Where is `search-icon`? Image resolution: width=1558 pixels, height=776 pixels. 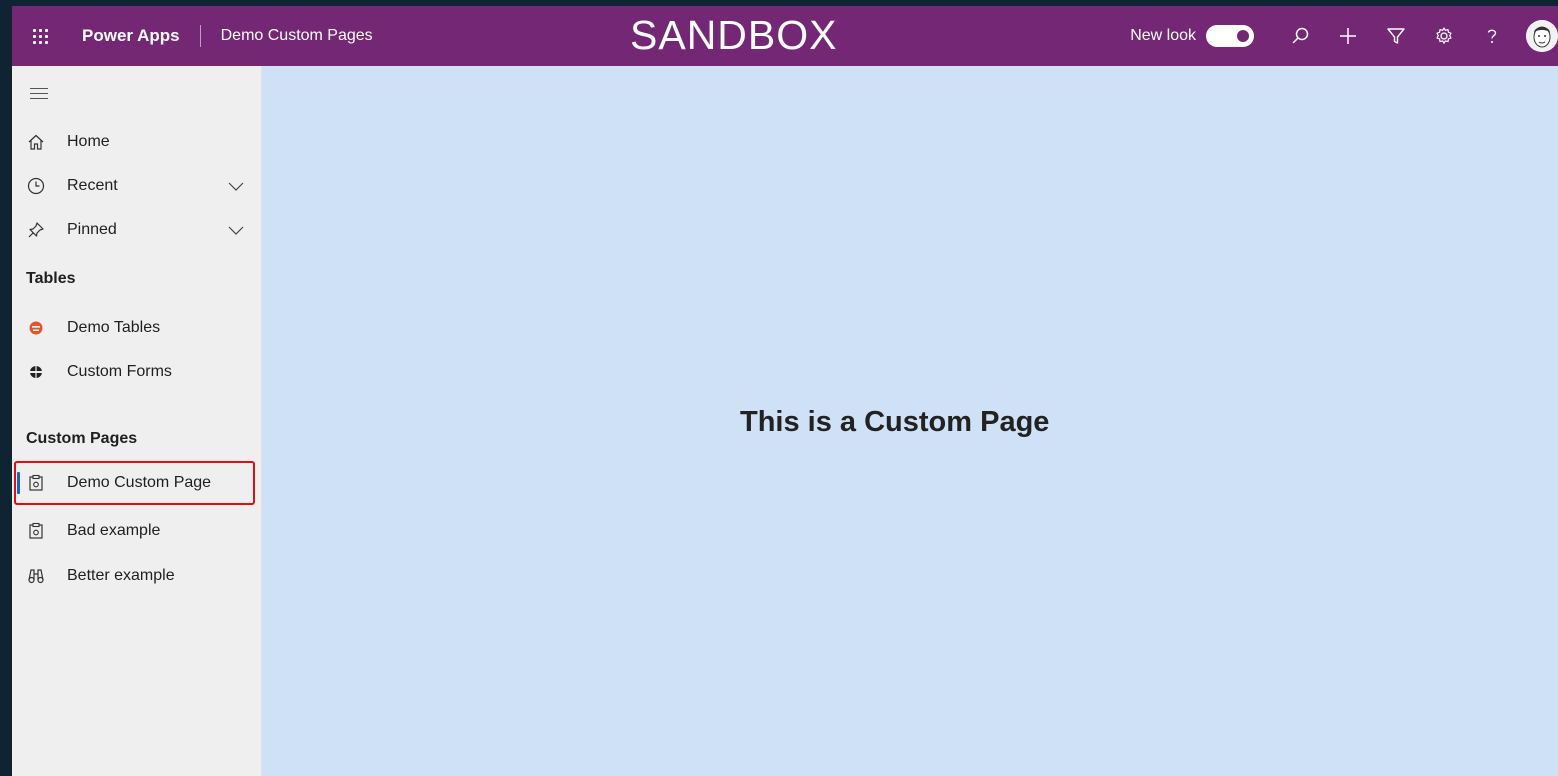
search-icon is located at coordinates (1300, 35).